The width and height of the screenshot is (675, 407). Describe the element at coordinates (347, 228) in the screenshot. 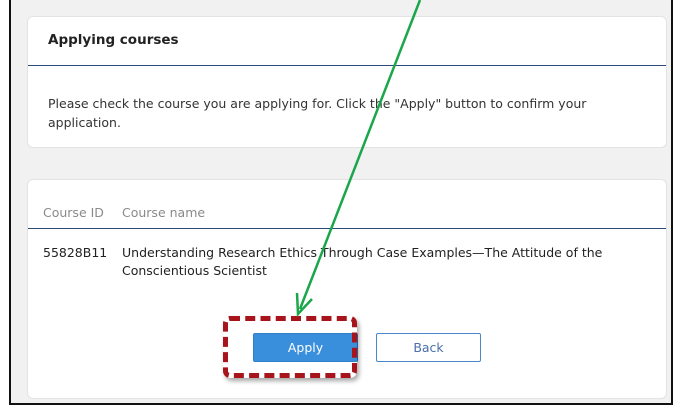

I see `table-header-divider` at that location.